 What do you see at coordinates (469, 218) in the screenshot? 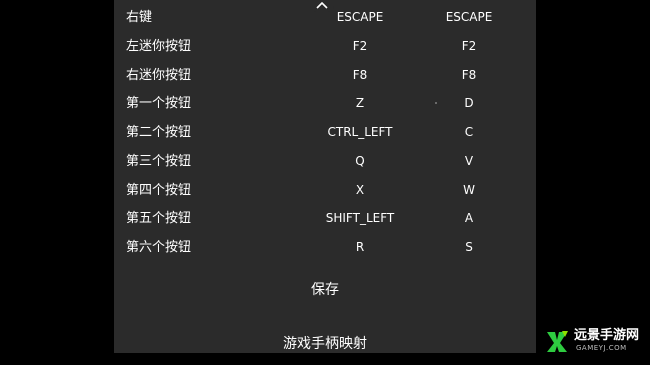
I see `secondary-key-binding: A` at bounding box center [469, 218].